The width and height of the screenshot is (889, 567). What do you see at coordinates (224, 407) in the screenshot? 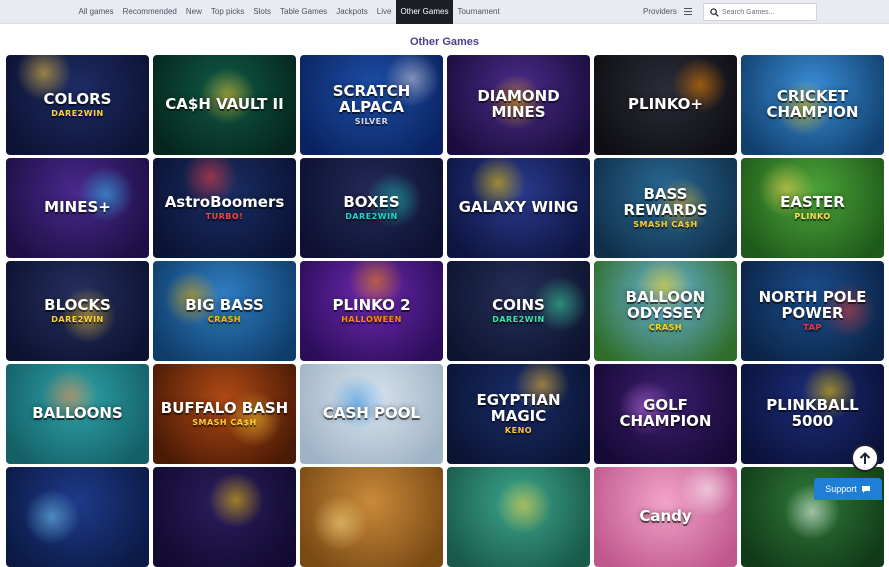
I see `game-title-text: BUFFALO BASH` at bounding box center [224, 407].